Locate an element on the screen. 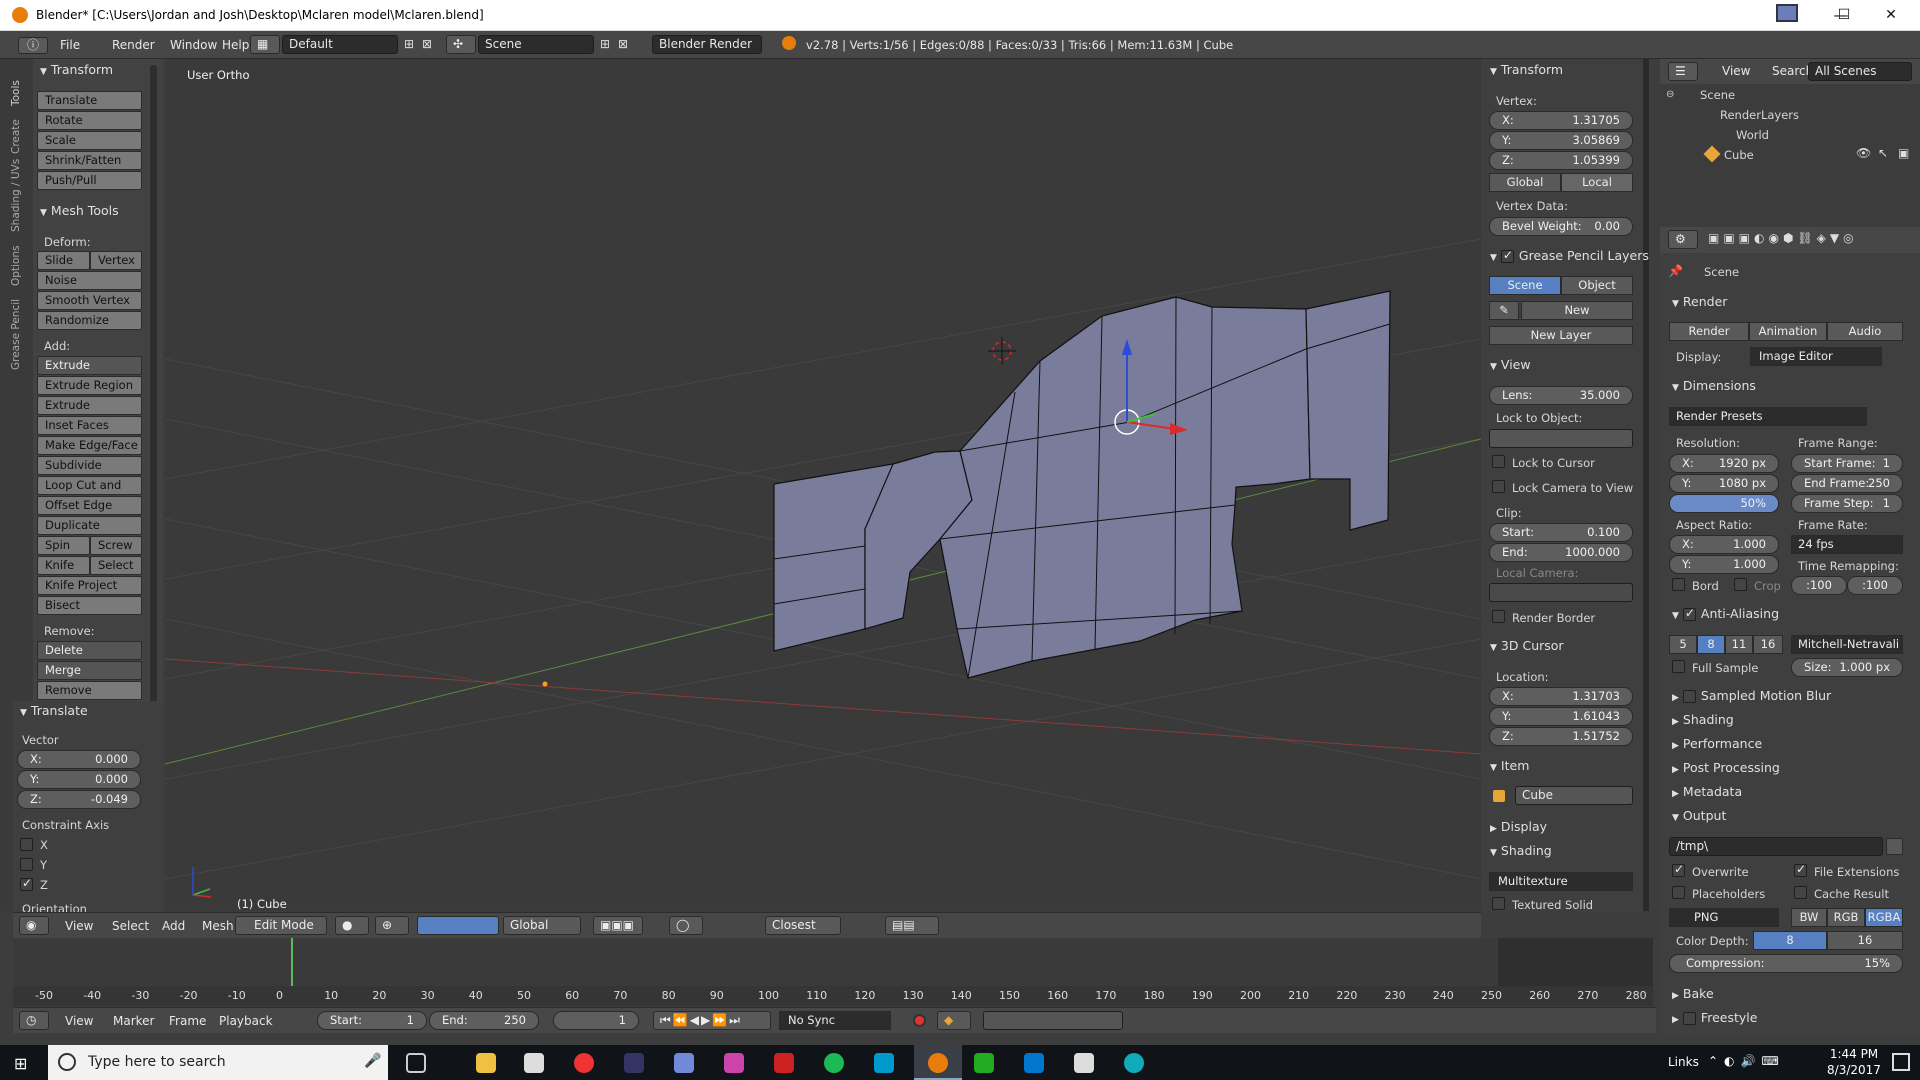 The width and height of the screenshot is (1920, 1080). task-view-icon is located at coordinates (416, 1063).